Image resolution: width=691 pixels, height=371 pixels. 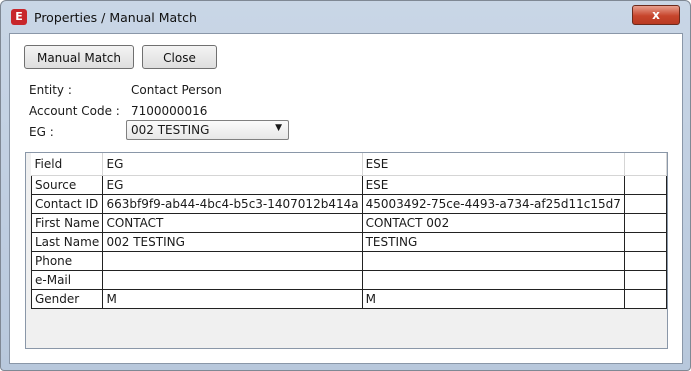 What do you see at coordinates (232, 299) in the screenshot?
I see `cell-eg: M` at bounding box center [232, 299].